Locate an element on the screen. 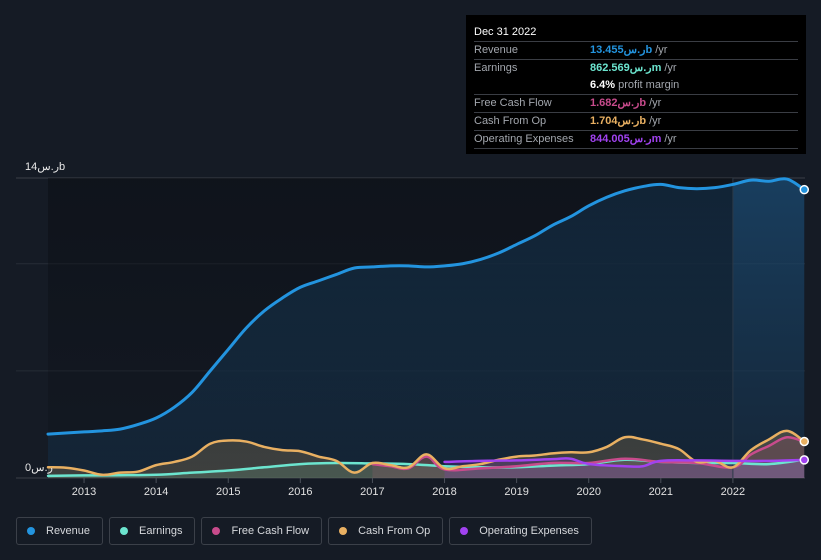 The height and width of the screenshot is (560, 821). tooltip-label: Earnings is located at coordinates (496, 68).